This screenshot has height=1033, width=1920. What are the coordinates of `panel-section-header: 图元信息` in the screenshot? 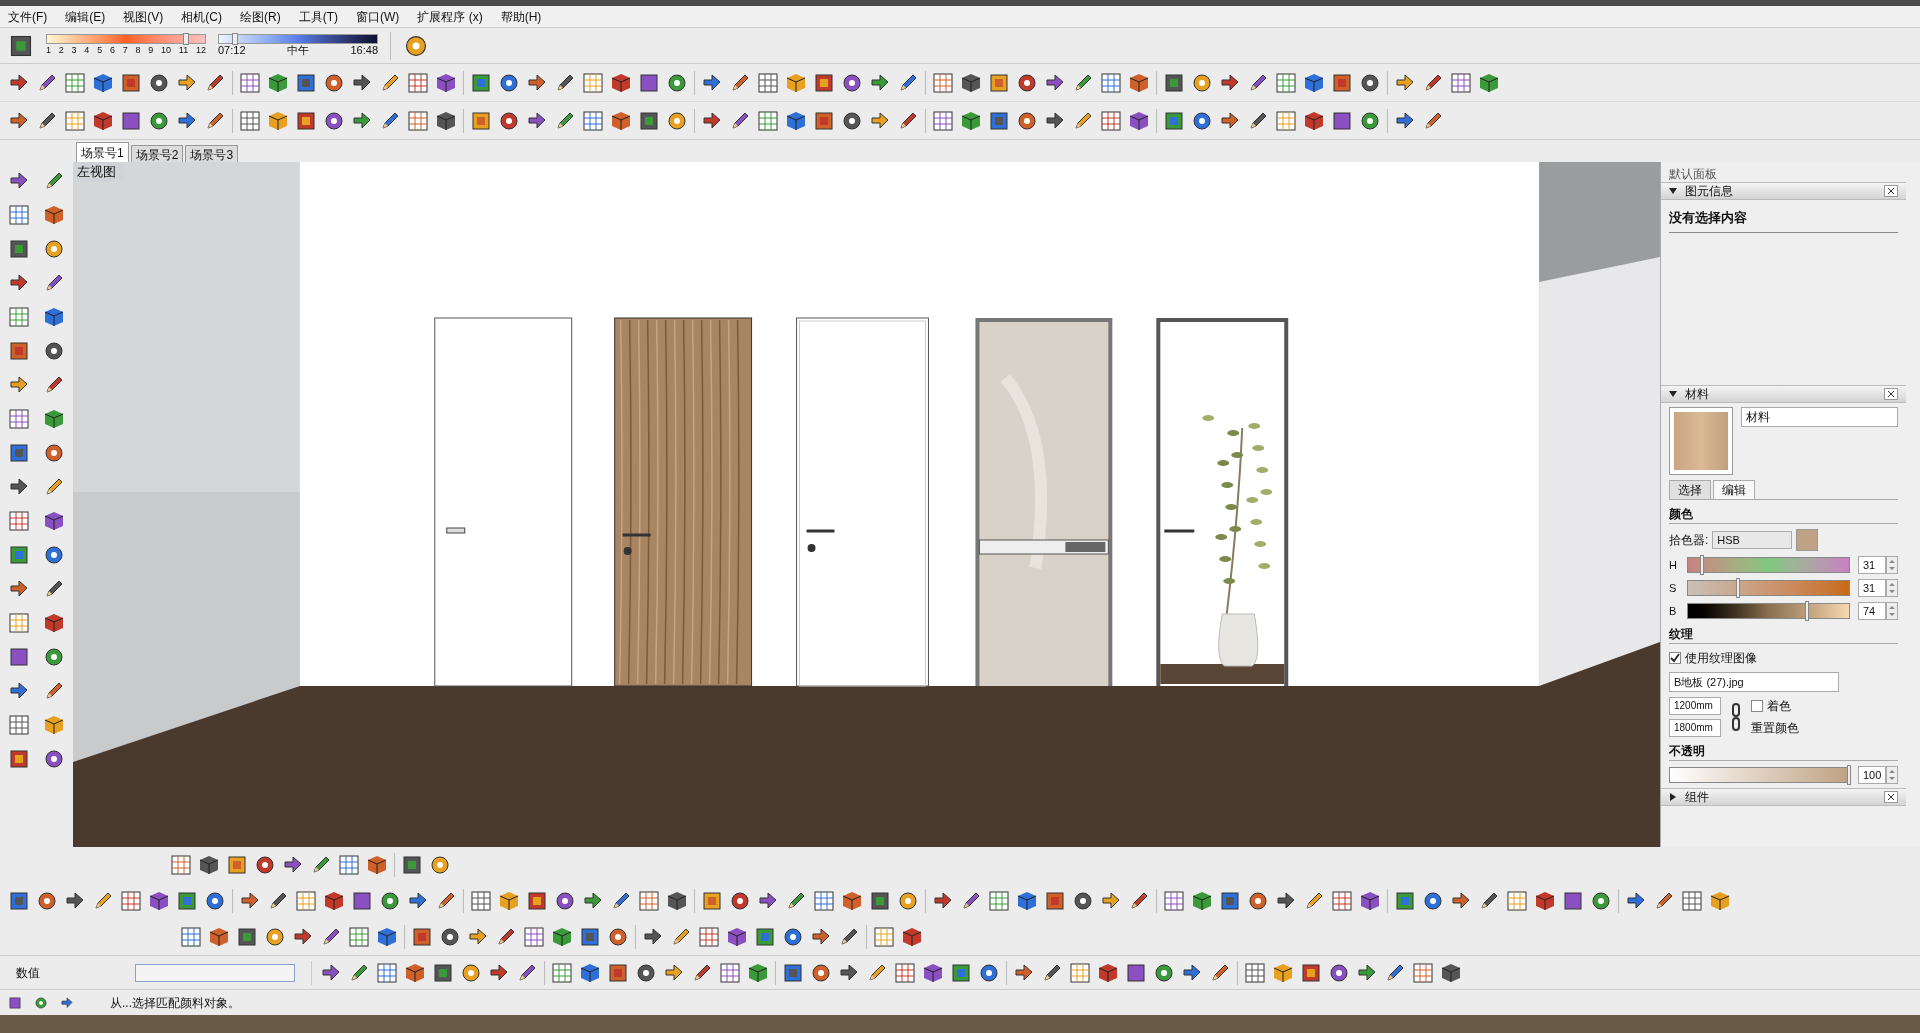 It's located at (1783, 191).